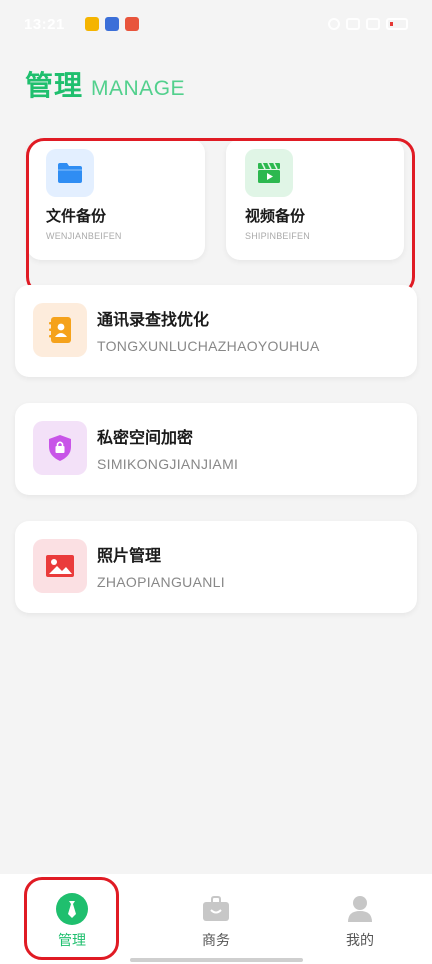 The image size is (432, 964). What do you see at coordinates (129, 555) in the screenshot?
I see `card-title: 照片管理` at bounding box center [129, 555].